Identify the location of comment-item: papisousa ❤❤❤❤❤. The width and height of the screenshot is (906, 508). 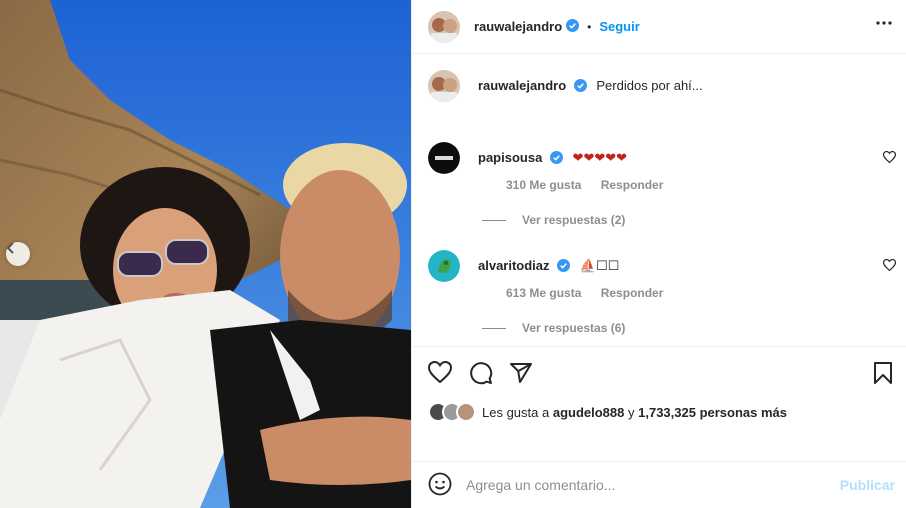
(663, 158).